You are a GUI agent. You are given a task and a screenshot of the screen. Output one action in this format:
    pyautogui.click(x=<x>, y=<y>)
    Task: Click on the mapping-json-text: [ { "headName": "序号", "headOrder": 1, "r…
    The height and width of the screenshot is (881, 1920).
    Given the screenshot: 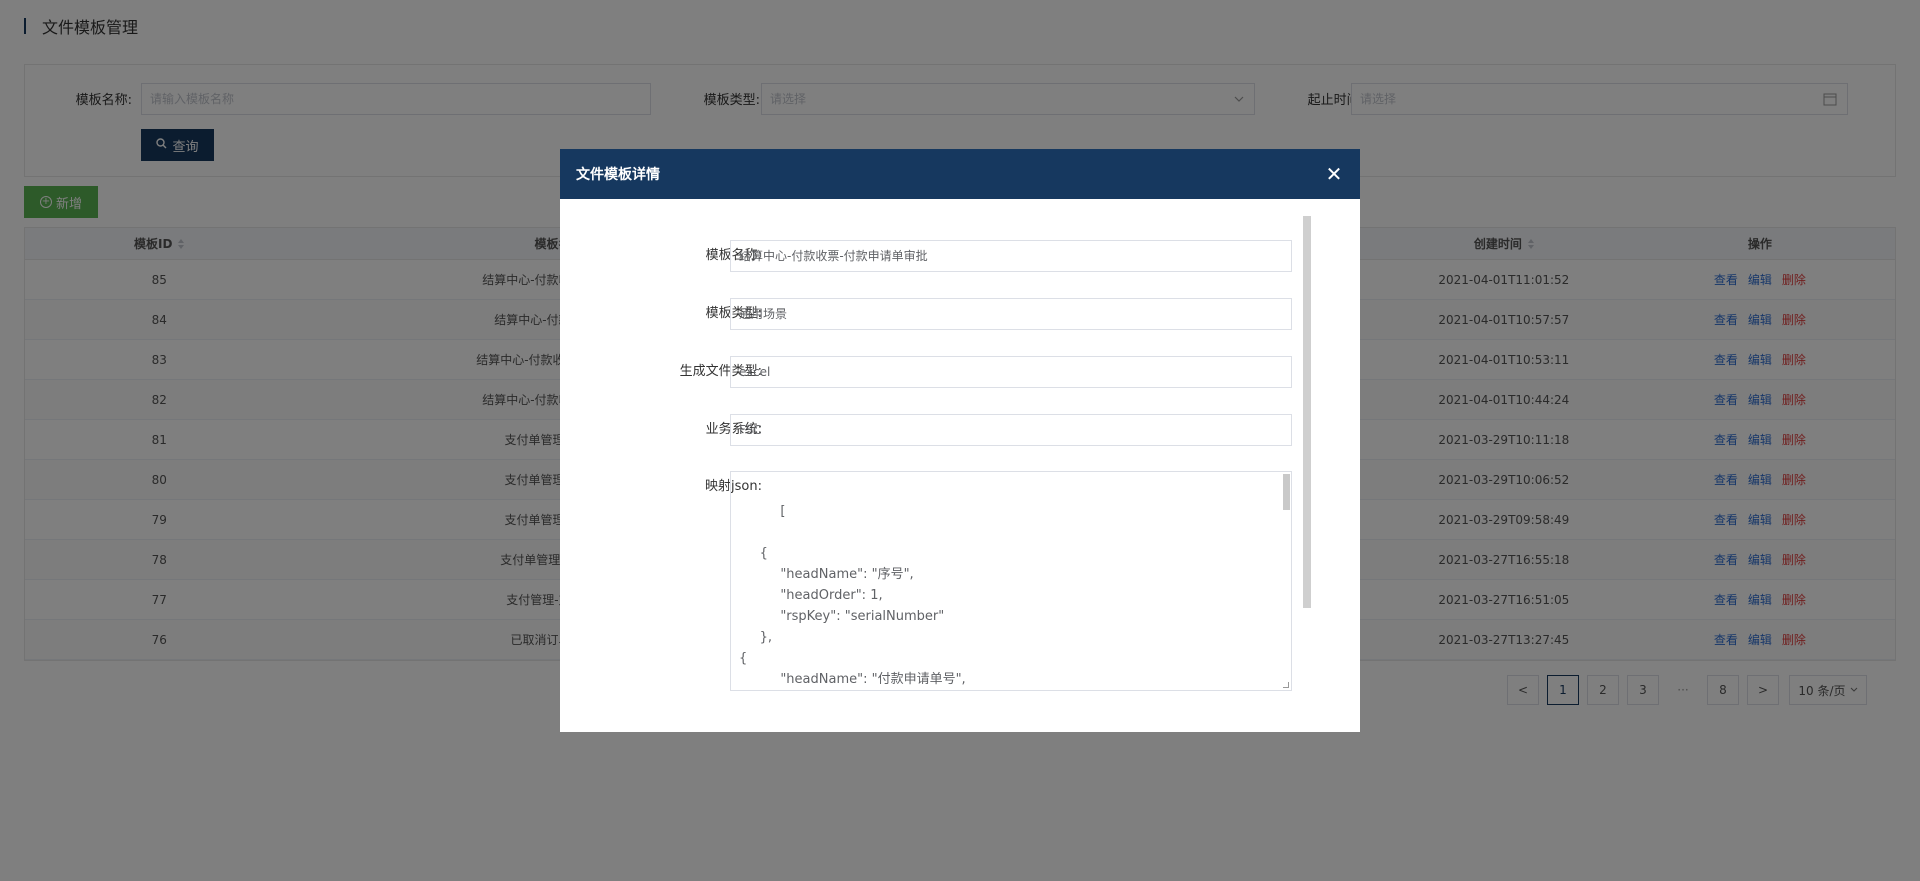 What is the action you would take?
    pyautogui.click(x=852, y=595)
    